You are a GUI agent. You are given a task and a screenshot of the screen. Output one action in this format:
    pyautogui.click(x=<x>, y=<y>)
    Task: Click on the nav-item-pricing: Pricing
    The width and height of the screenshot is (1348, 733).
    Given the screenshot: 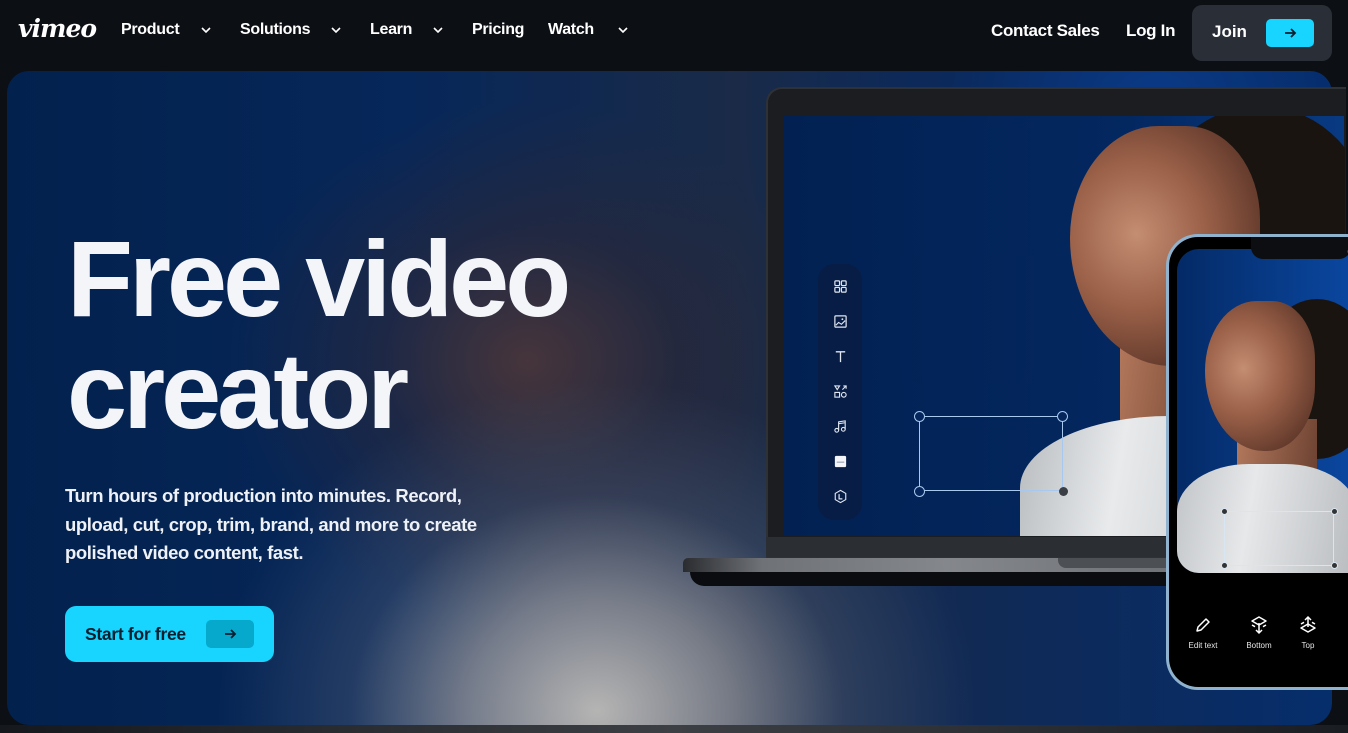 What is the action you would take?
    pyautogui.click(x=498, y=30)
    